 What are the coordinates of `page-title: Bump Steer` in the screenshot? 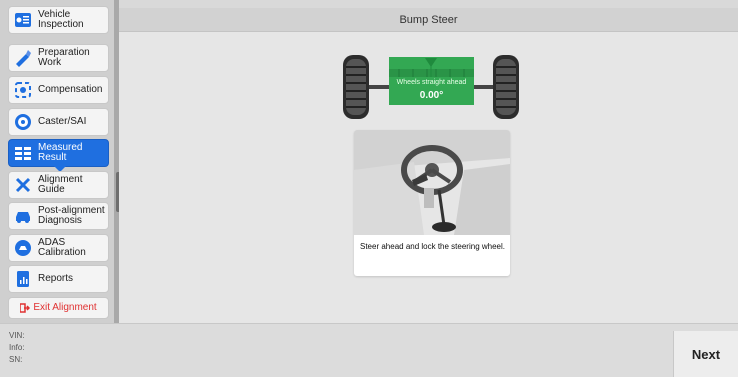 It's located at (428, 19).